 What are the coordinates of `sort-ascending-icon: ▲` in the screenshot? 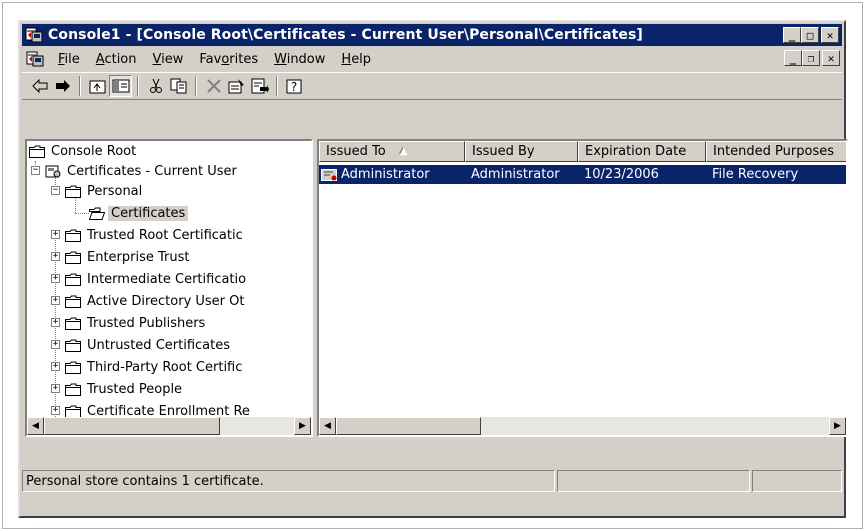 It's located at (403, 151).